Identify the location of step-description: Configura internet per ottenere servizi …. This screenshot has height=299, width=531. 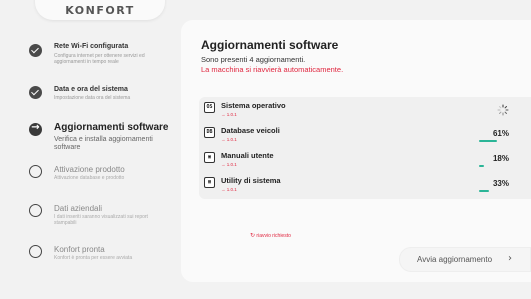
(99, 59).